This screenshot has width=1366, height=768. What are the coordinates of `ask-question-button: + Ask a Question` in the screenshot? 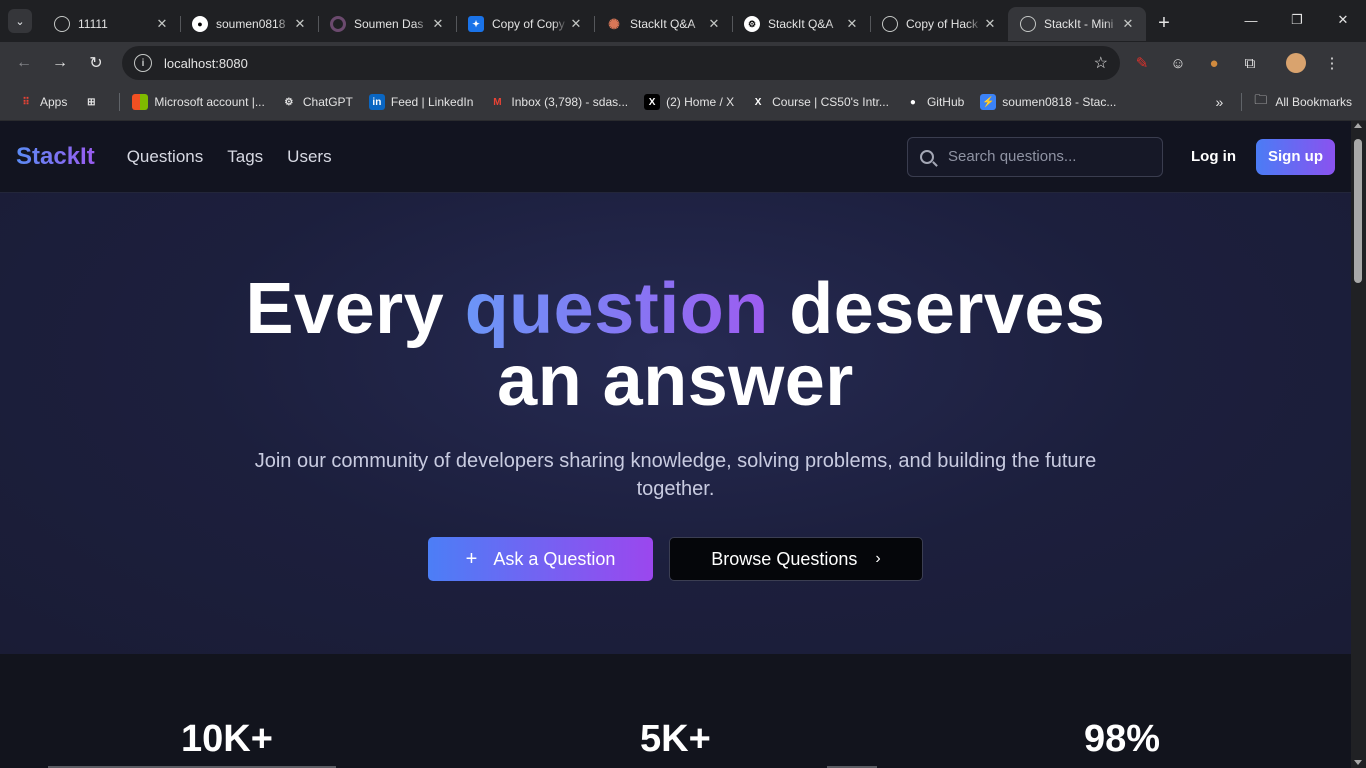 It's located at (540, 559).